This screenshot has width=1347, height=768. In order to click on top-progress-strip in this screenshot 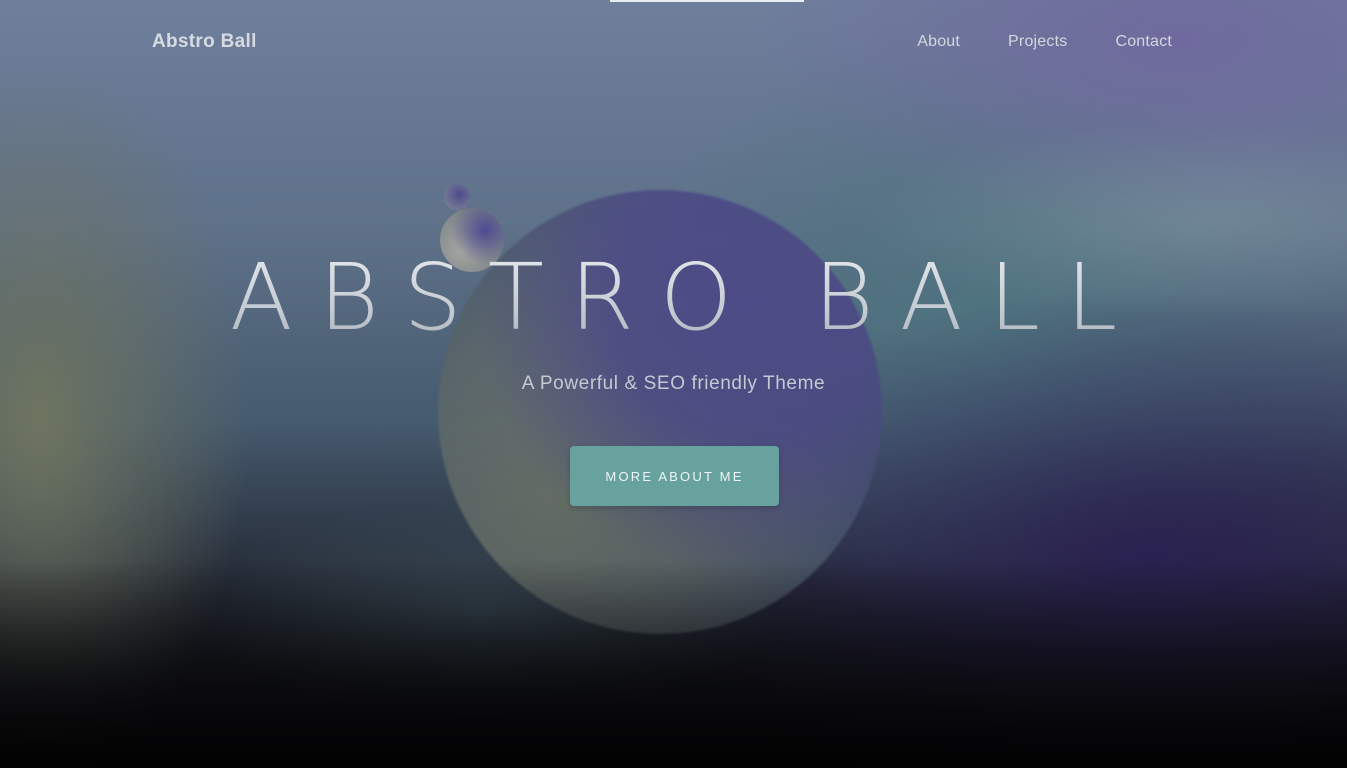, I will do `click(707, 1)`.